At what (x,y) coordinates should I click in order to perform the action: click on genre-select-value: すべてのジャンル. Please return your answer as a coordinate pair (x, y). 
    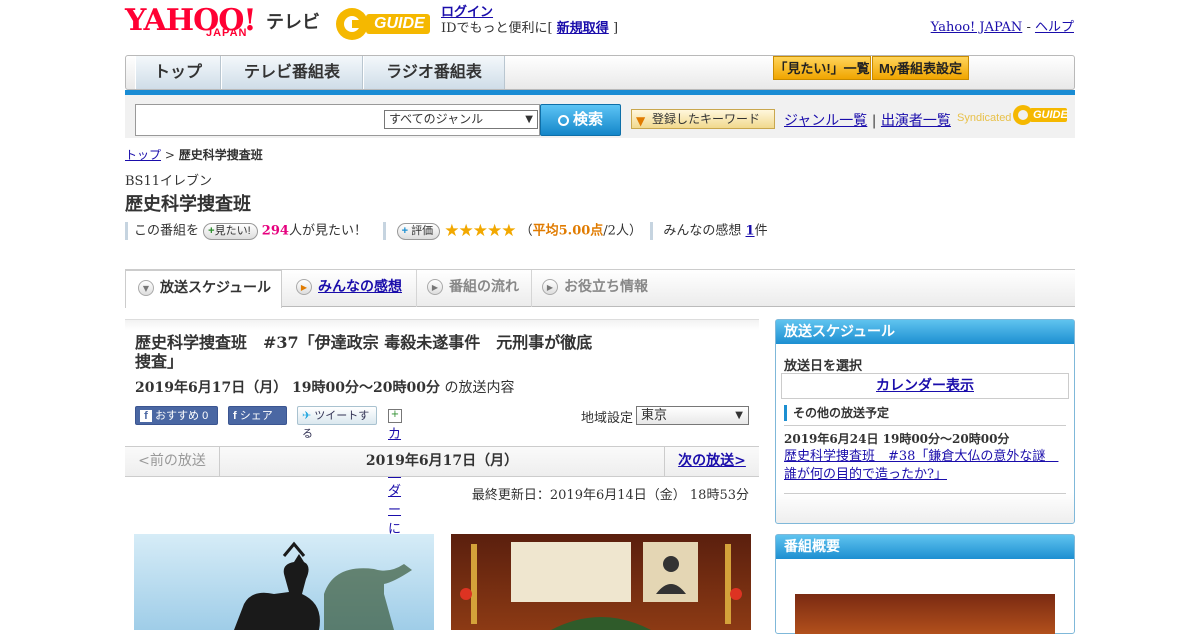
    Looking at the image, I should click on (436, 119).